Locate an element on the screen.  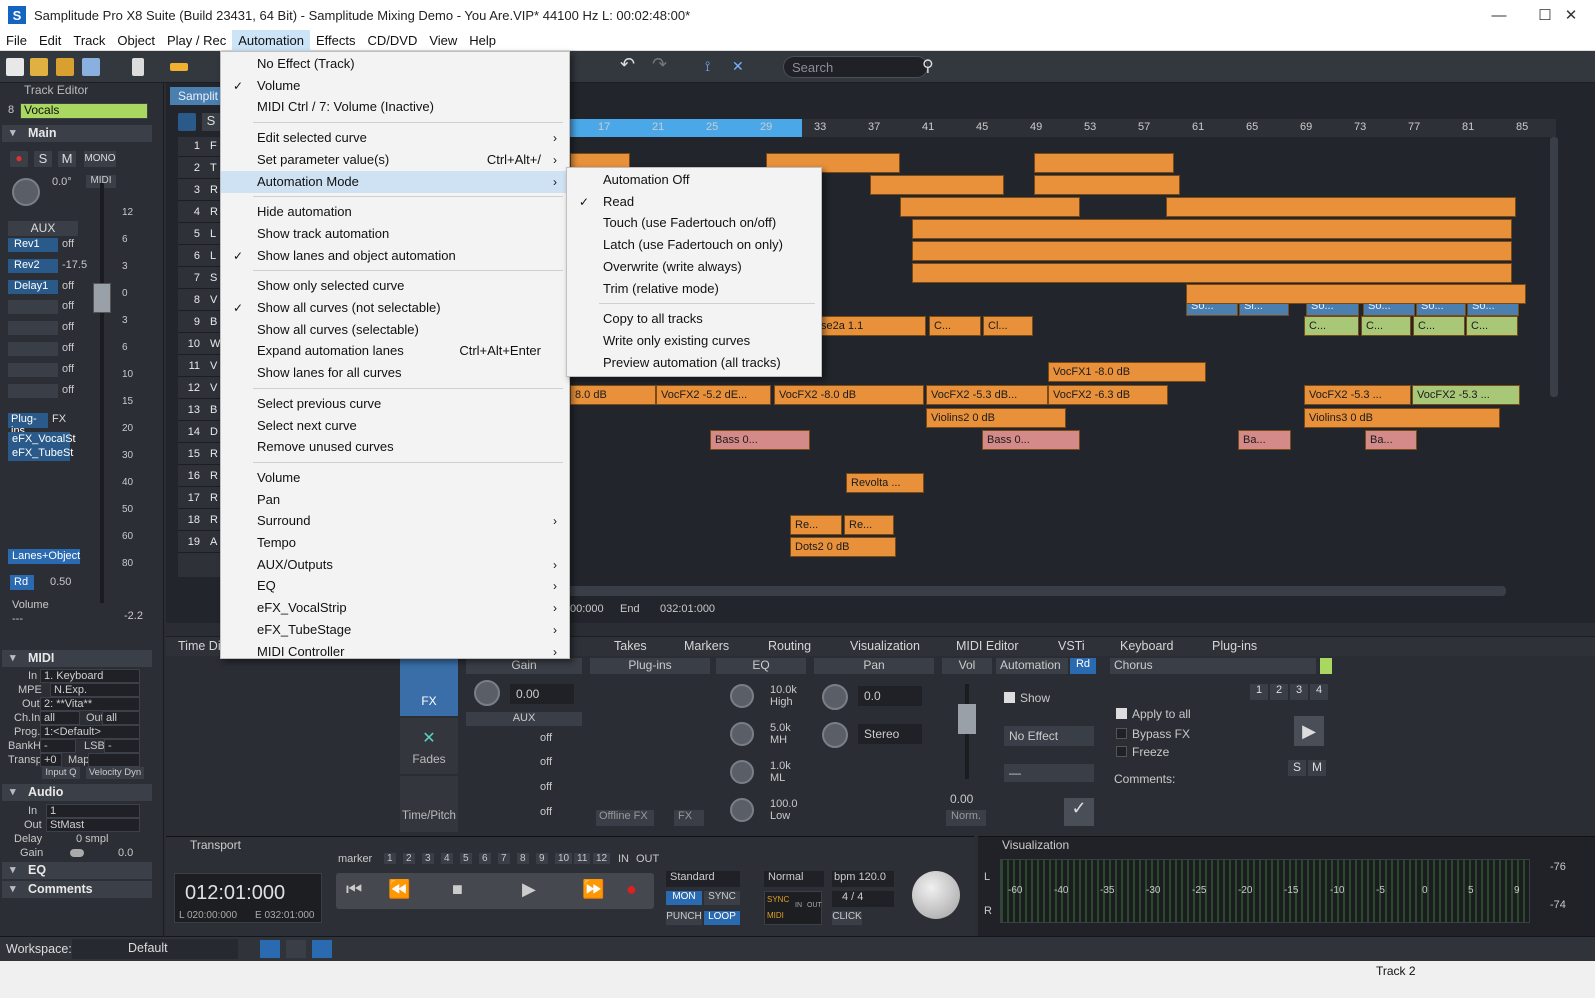
marker-button: 9 is located at coordinates (542, 858).